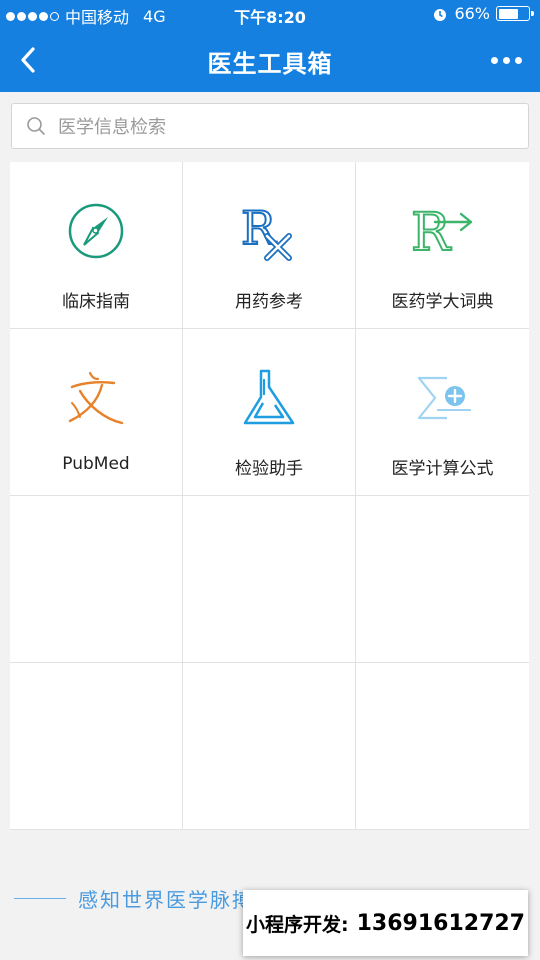 The width and height of the screenshot is (540, 960). I want to click on tool-pubmed: PubMed, so click(96, 412).